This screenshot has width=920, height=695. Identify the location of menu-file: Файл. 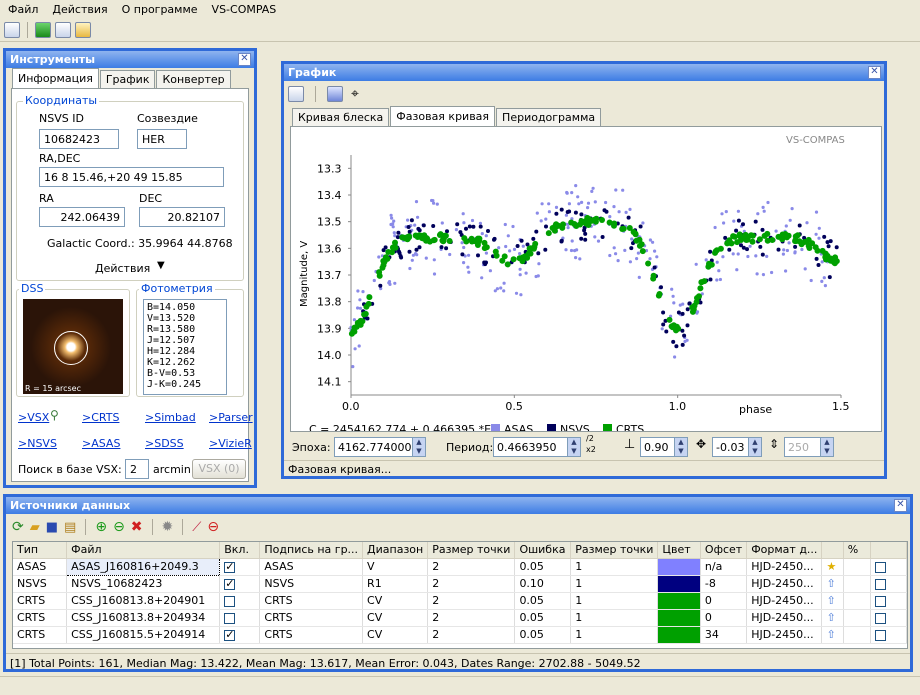
(23, 9).